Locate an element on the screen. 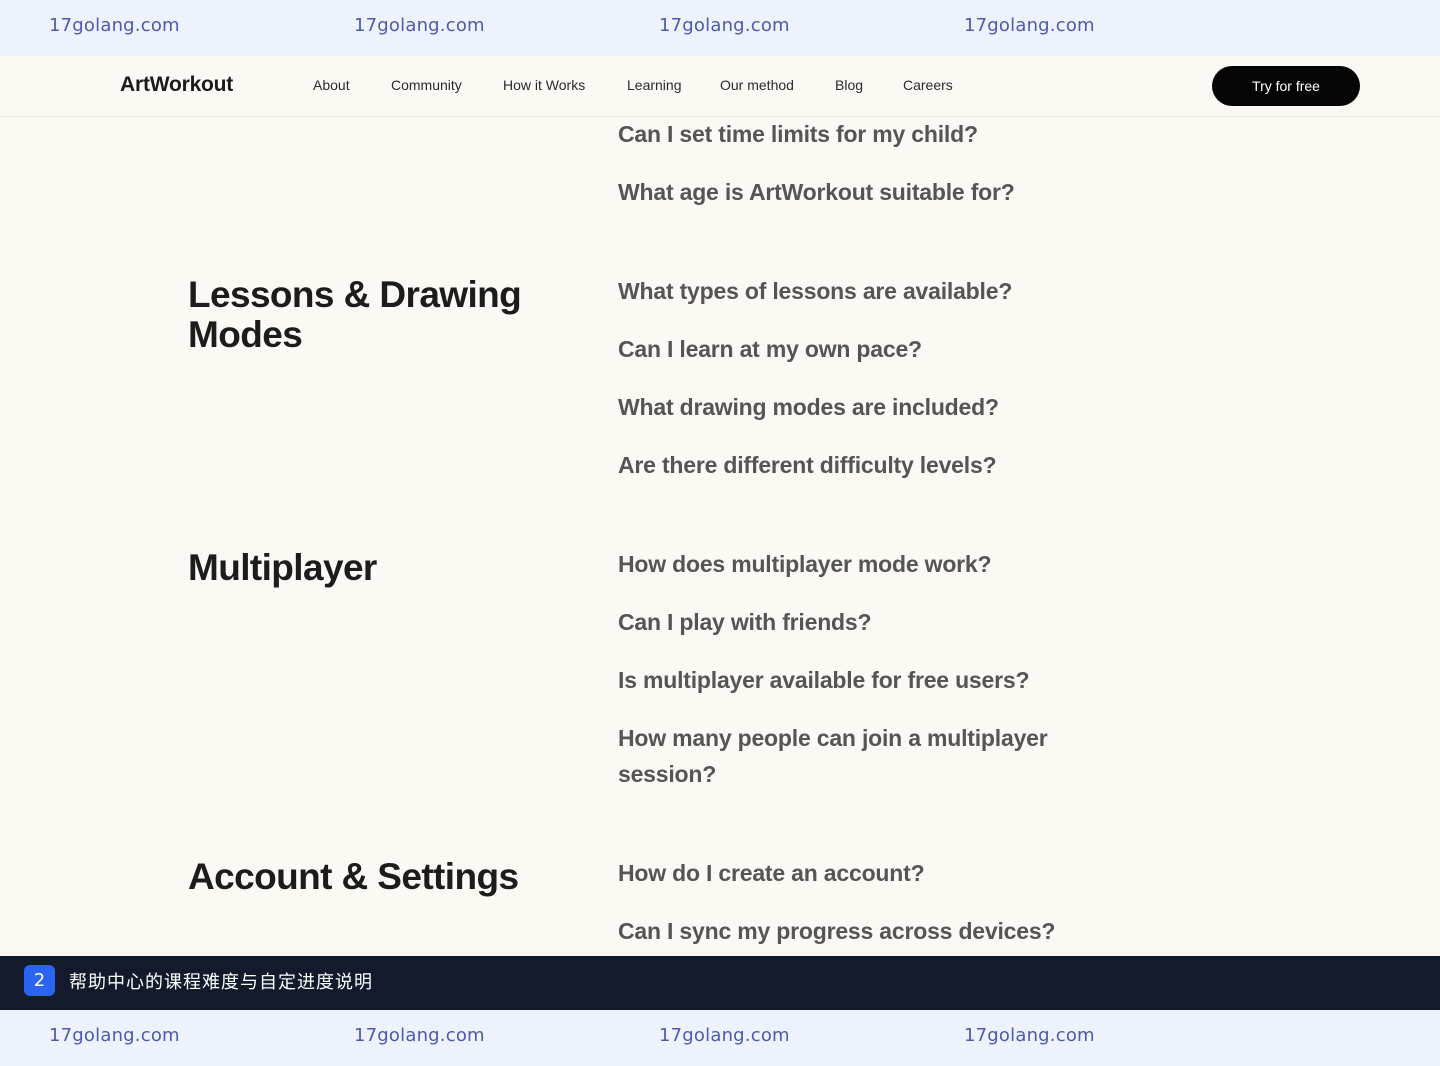 The width and height of the screenshot is (1440, 1066). caption-bar: 2 帮助中心的课程难度与自定进度说明 is located at coordinates (720, 983).